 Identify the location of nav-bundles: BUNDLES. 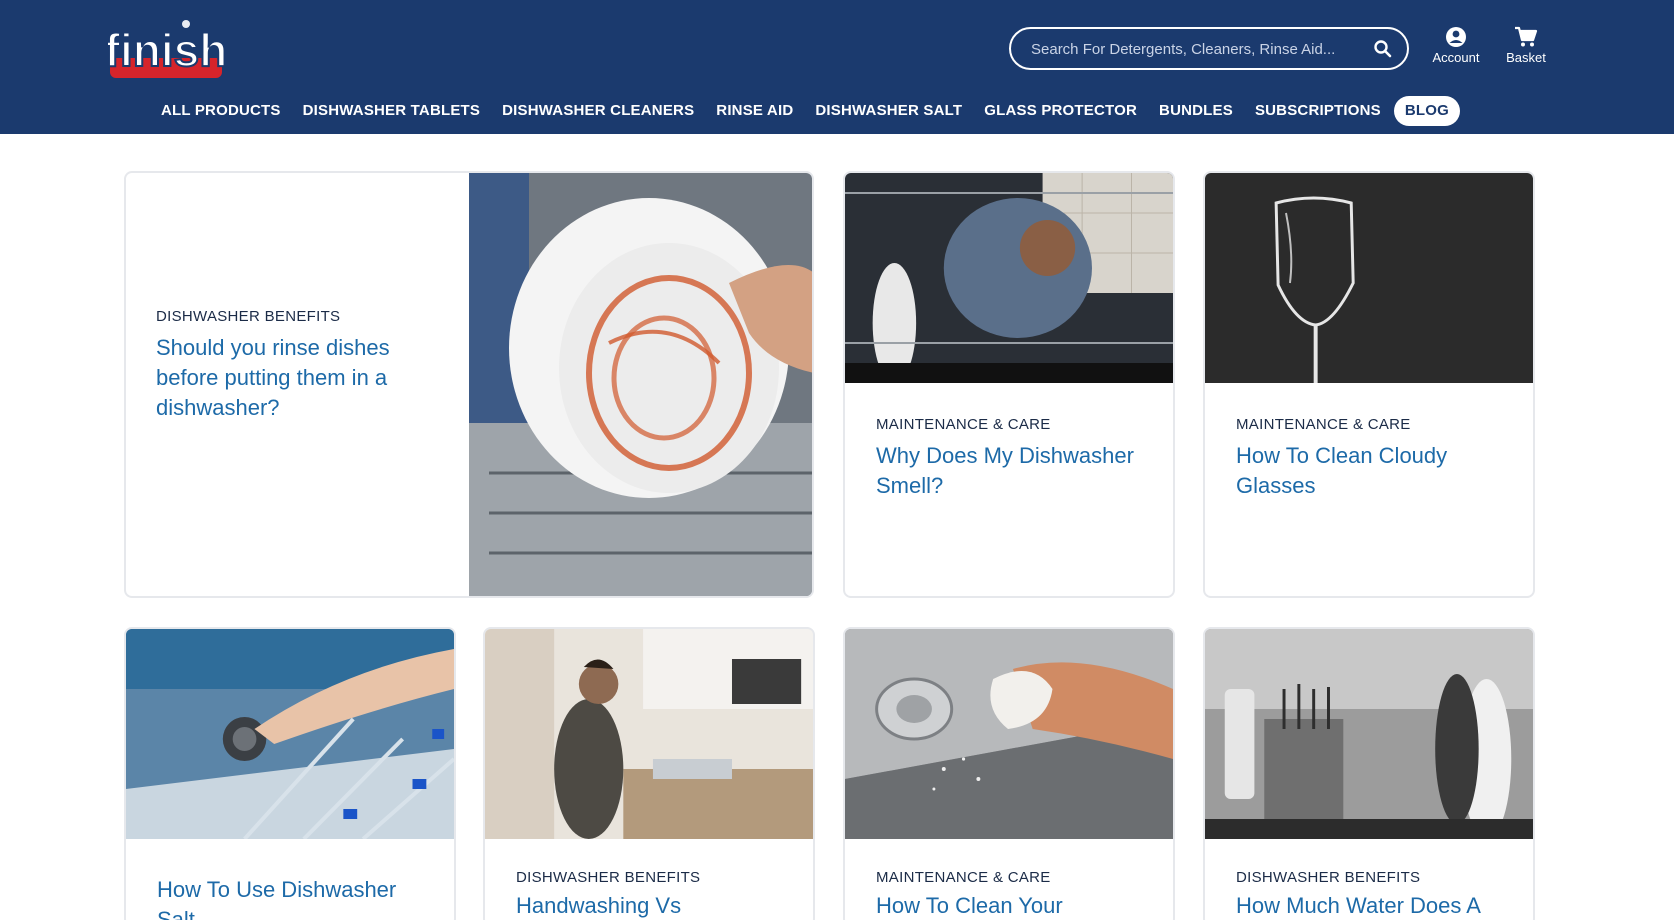
(1196, 111).